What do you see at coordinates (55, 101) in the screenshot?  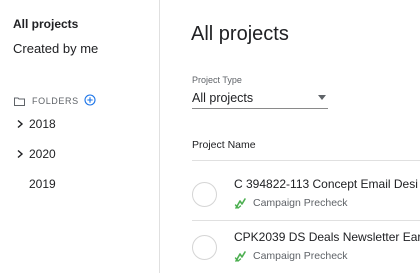 I see `folders-label: FOLDERS` at bounding box center [55, 101].